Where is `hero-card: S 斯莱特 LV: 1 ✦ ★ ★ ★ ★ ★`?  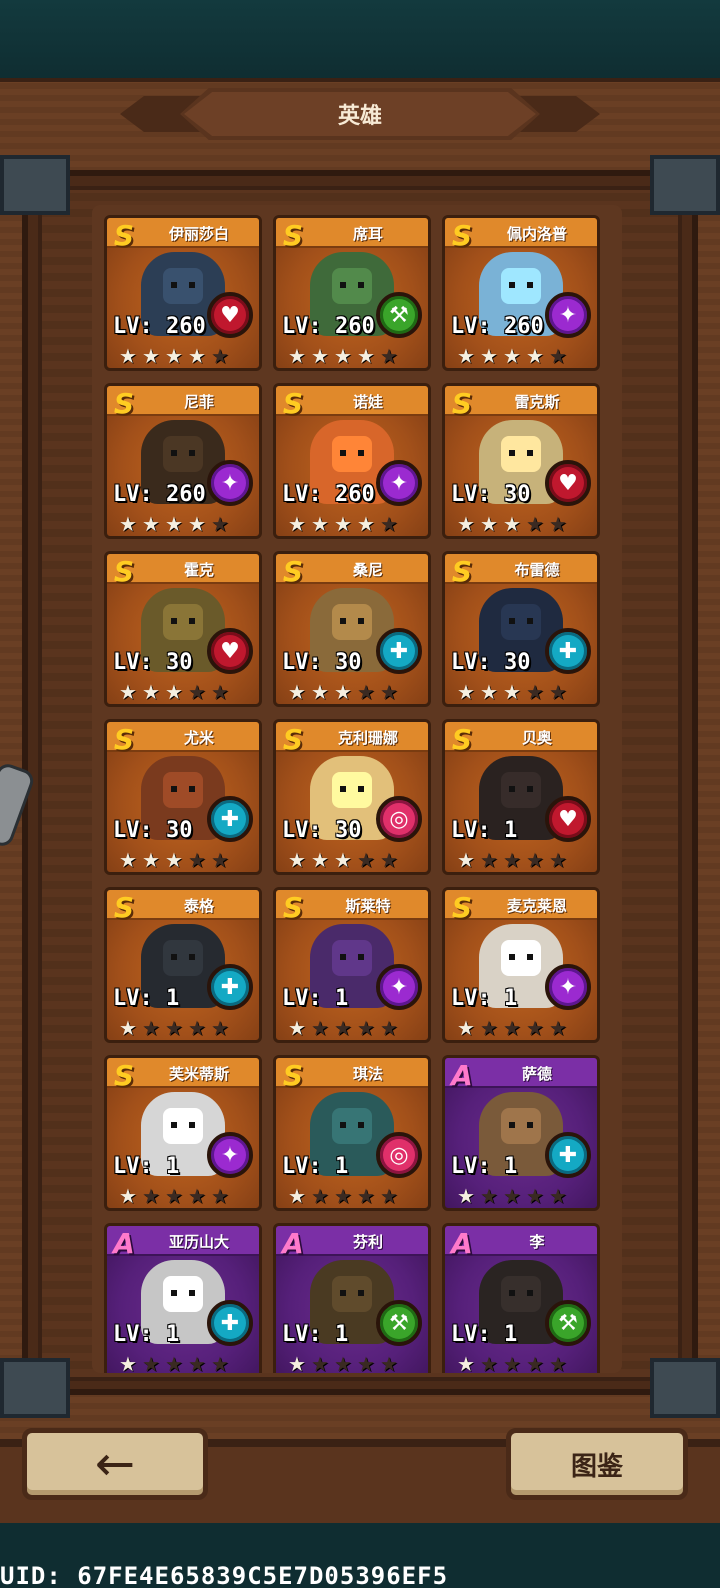 hero-card: S 斯莱特 LV: 1 ✦ ★ ★ ★ ★ ★ is located at coordinates (352, 965).